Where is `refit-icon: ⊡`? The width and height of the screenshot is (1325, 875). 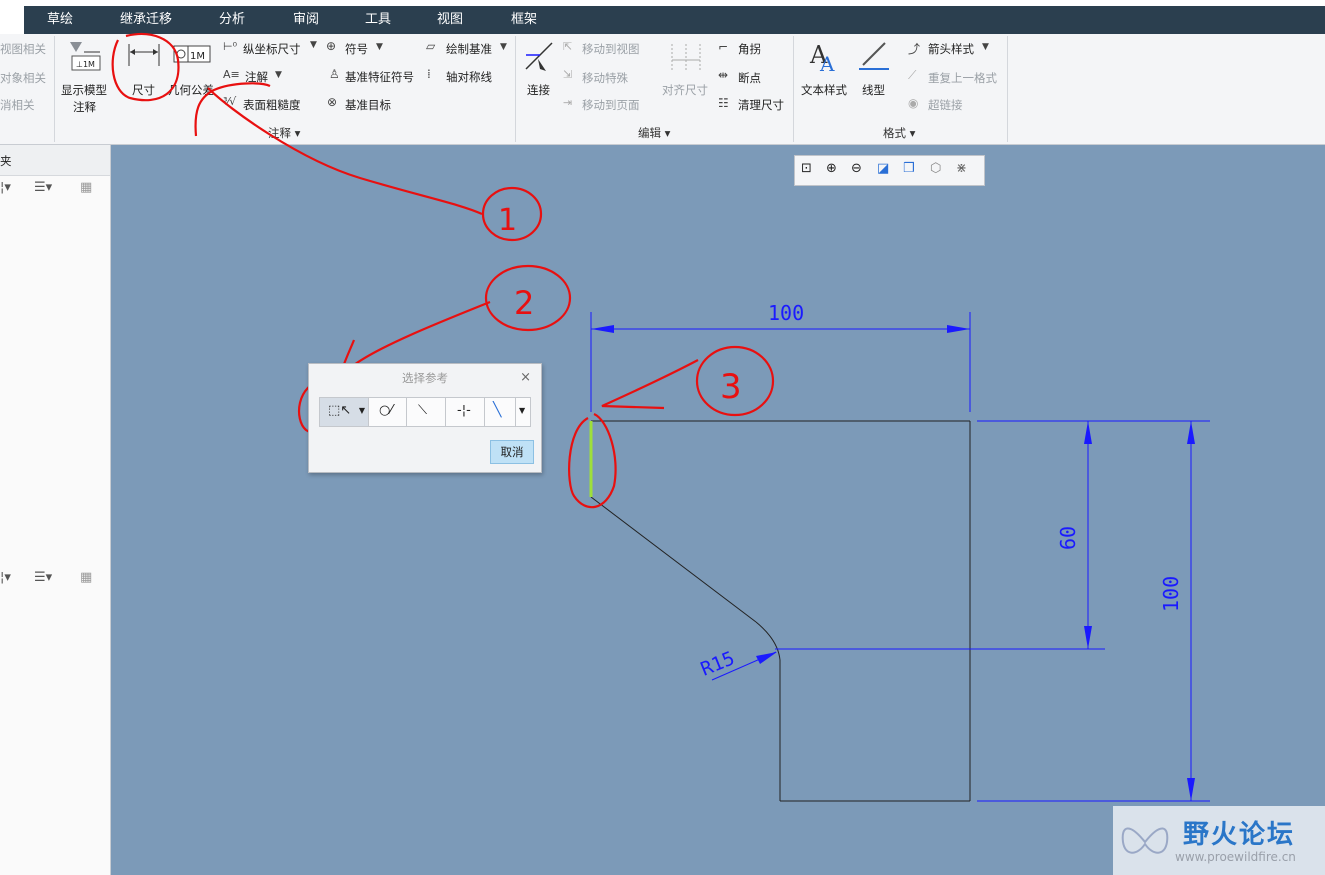
refit-icon: ⊡ is located at coordinates (806, 168).